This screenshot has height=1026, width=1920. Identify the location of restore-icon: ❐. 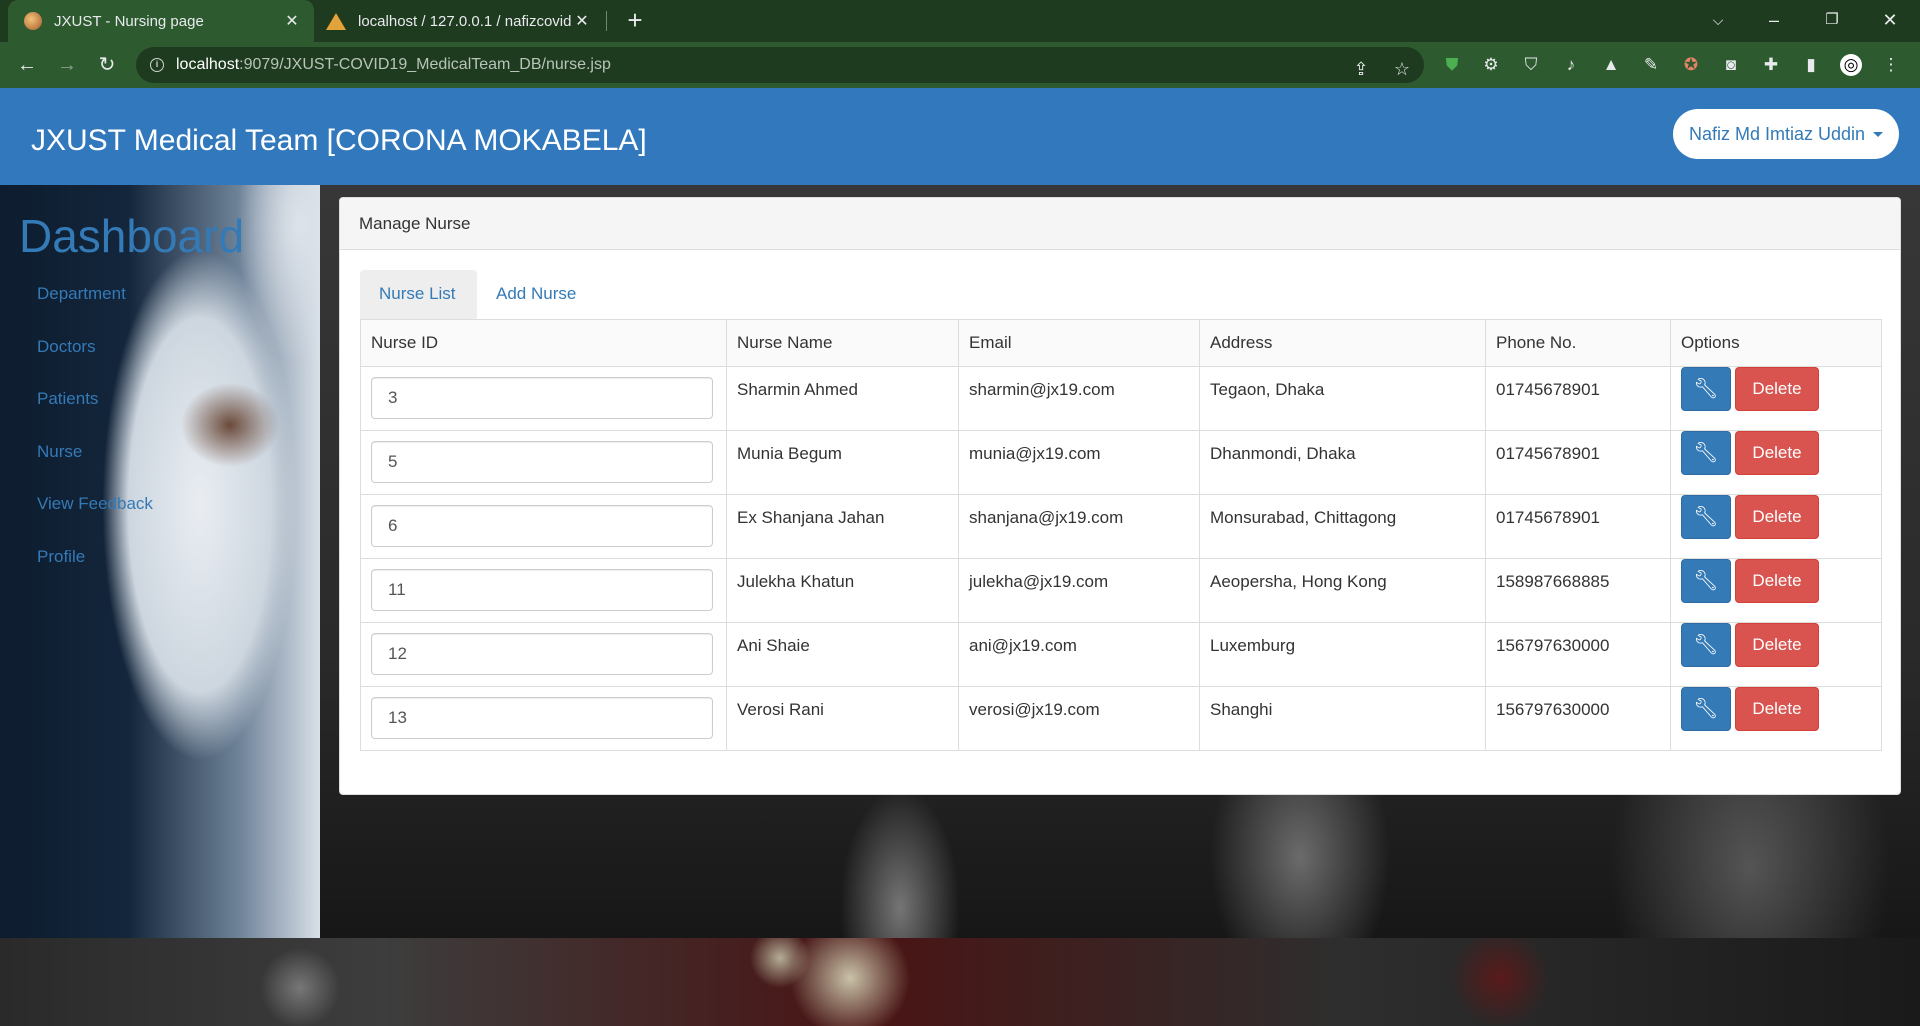
(1832, 21).